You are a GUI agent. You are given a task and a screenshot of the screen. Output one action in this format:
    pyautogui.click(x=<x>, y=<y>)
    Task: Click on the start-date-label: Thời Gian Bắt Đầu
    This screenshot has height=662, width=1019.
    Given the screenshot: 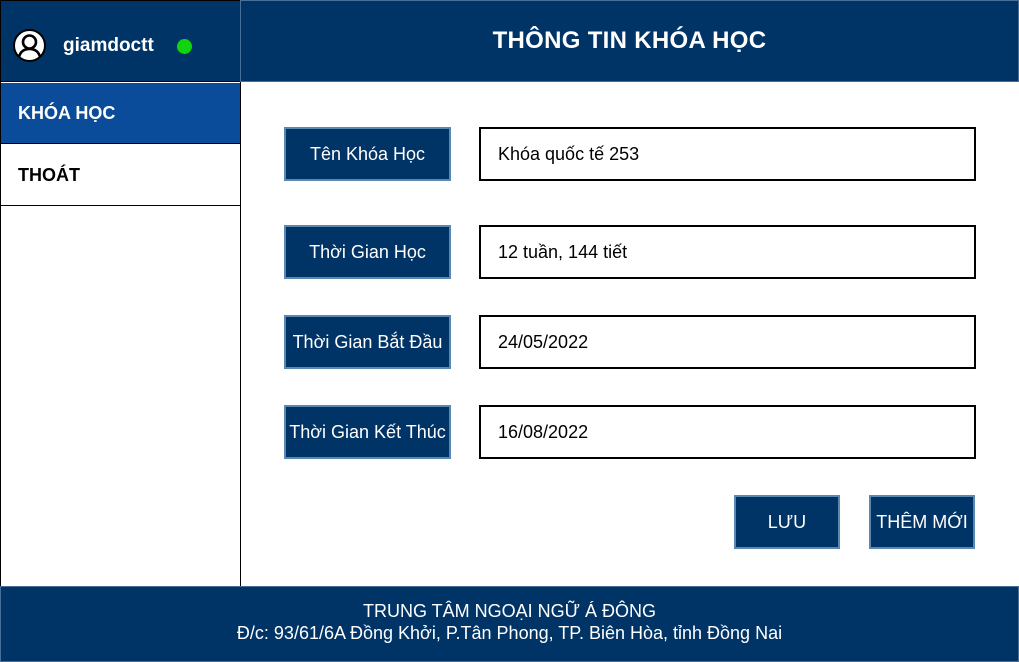 What is the action you would take?
    pyautogui.click(x=367, y=342)
    